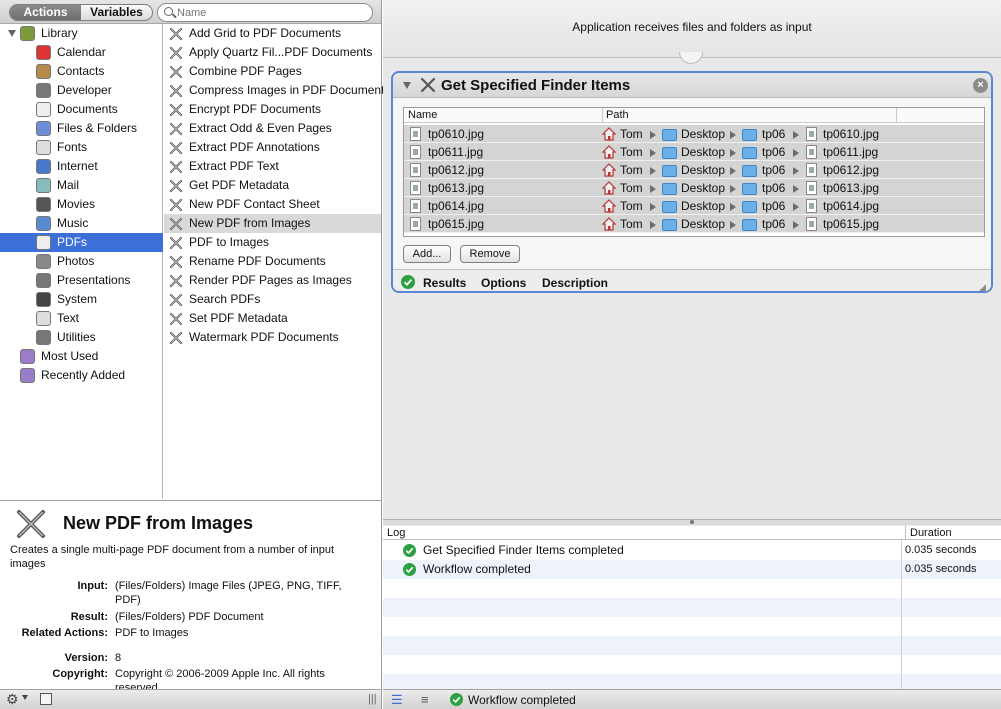 The height and width of the screenshot is (709, 1001). Describe the element at coordinates (250, 223) in the screenshot. I see `action-item-label: New PDF from Images` at that location.